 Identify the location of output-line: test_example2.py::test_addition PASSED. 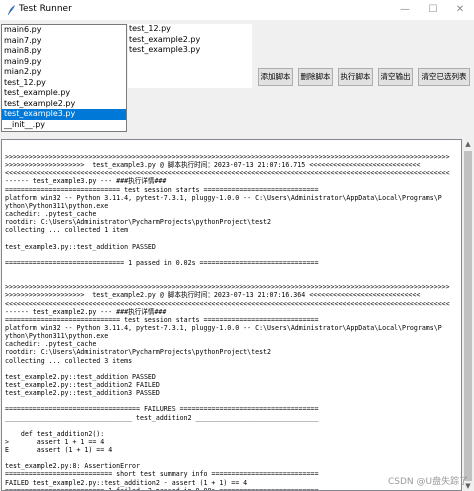
(80, 376).